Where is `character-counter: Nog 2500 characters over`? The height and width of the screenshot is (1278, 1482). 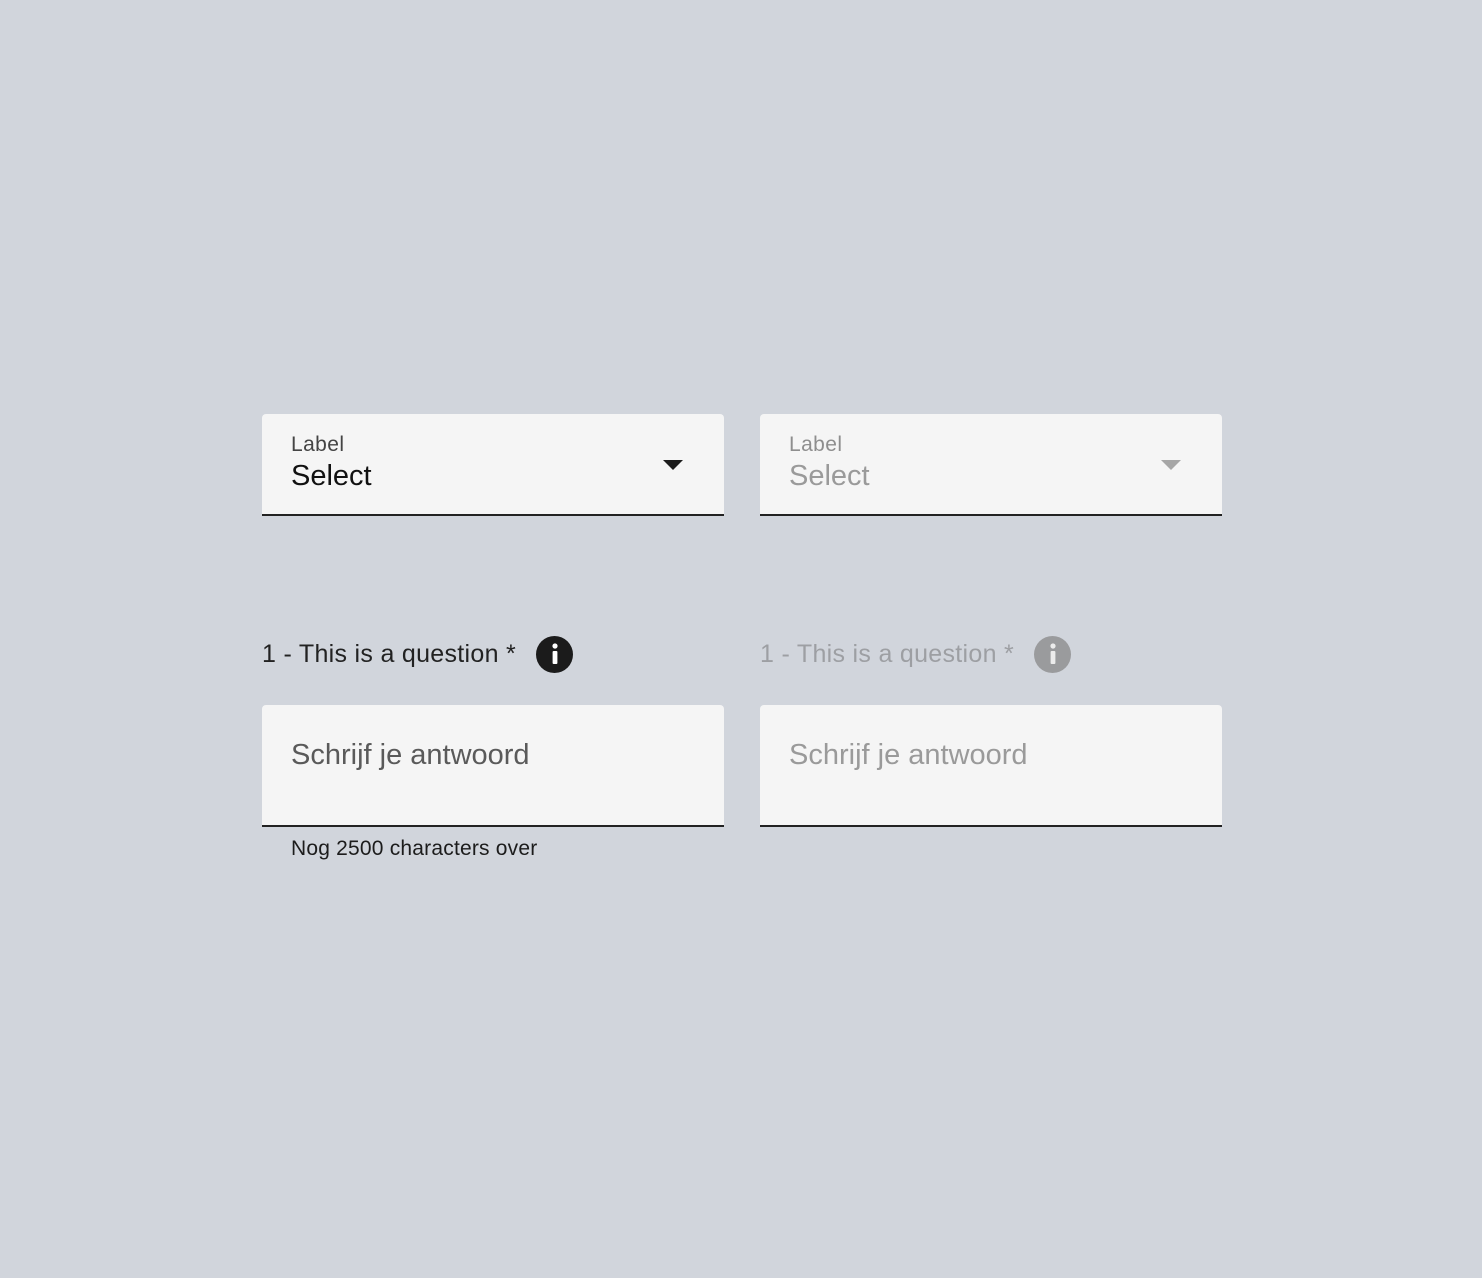 character-counter: Nog 2500 characters over is located at coordinates (414, 848).